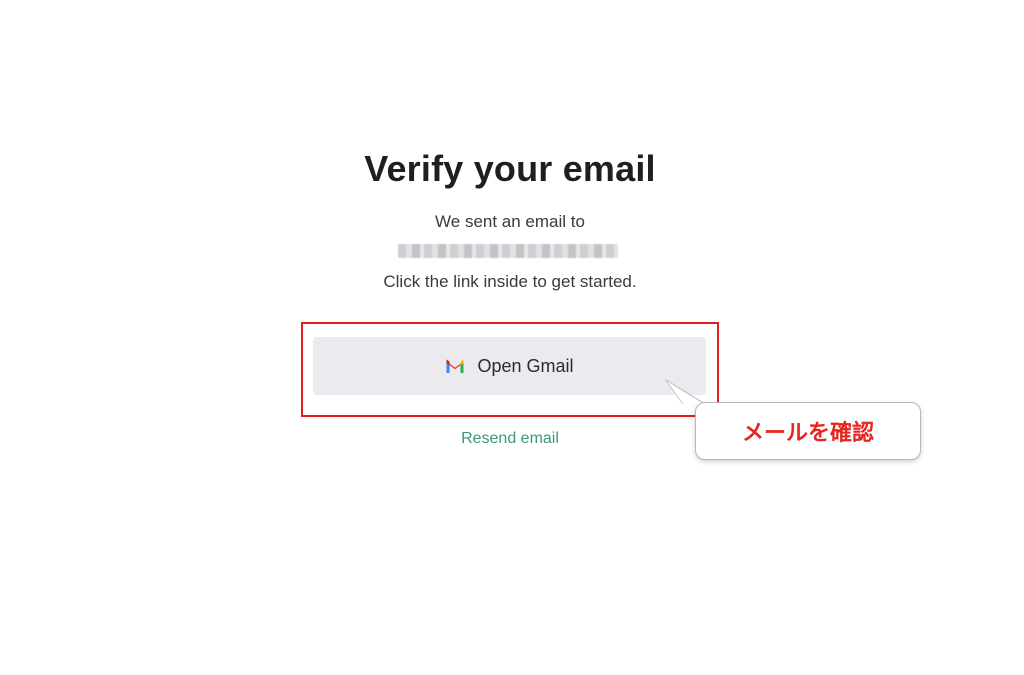 The height and width of the screenshot is (675, 1024). What do you see at coordinates (510, 281) in the screenshot?
I see `instruction-text: Click the link inside to get started.` at bounding box center [510, 281].